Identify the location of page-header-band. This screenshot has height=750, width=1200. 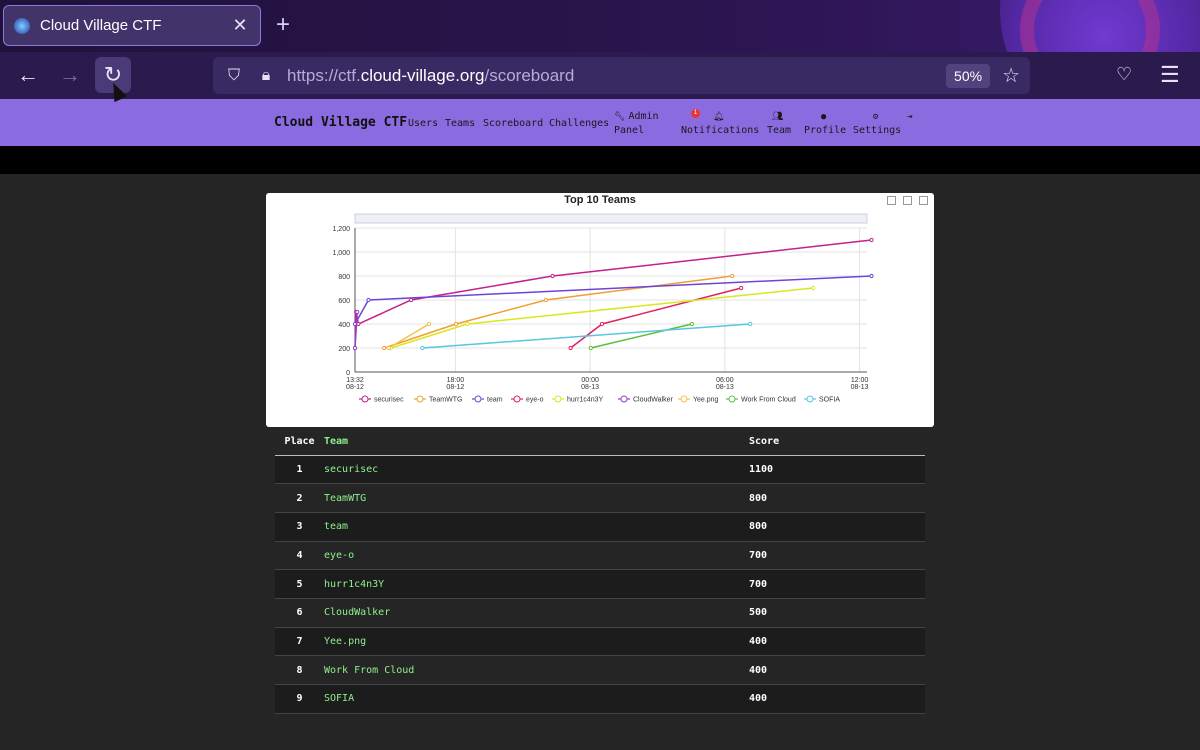
(600, 160).